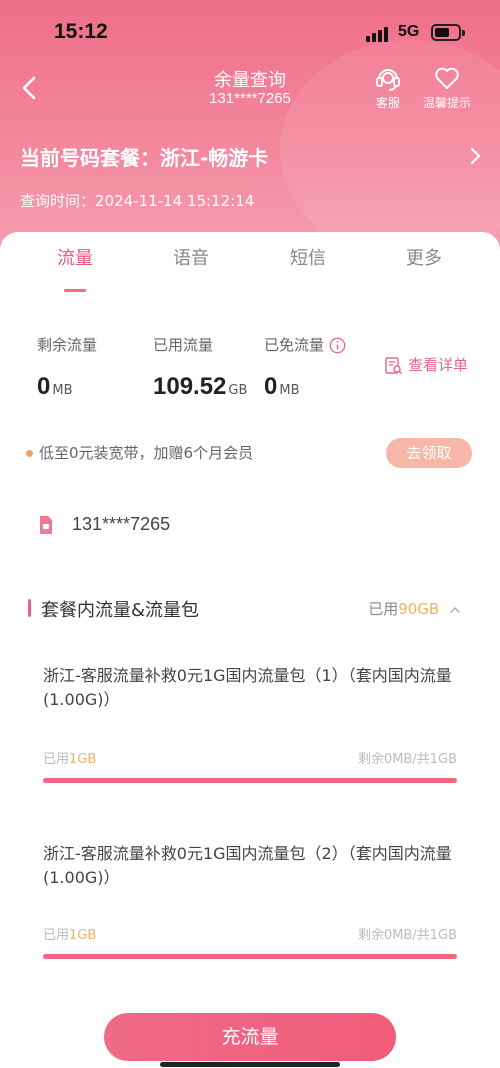 This screenshot has height=1068, width=500. What do you see at coordinates (67, 367) in the screenshot?
I see `remaining-data-stat: 剩余流量 0 MB` at bounding box center [67, 367].